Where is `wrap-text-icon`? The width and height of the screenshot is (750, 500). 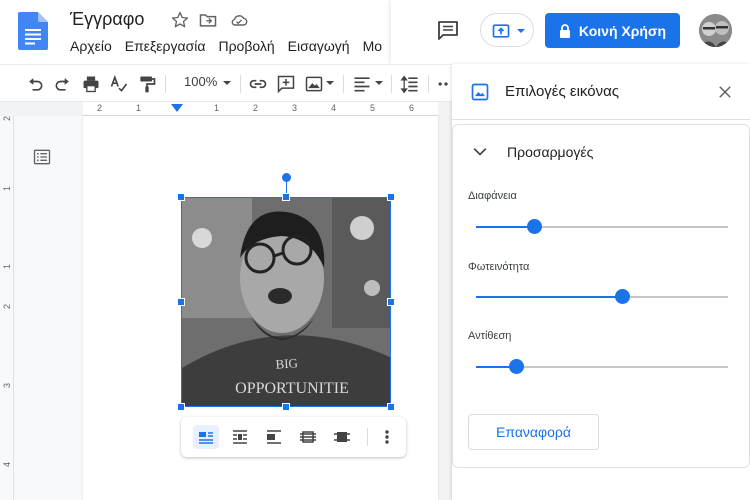
wrap-text-icon is located at coordinates (240, 437).